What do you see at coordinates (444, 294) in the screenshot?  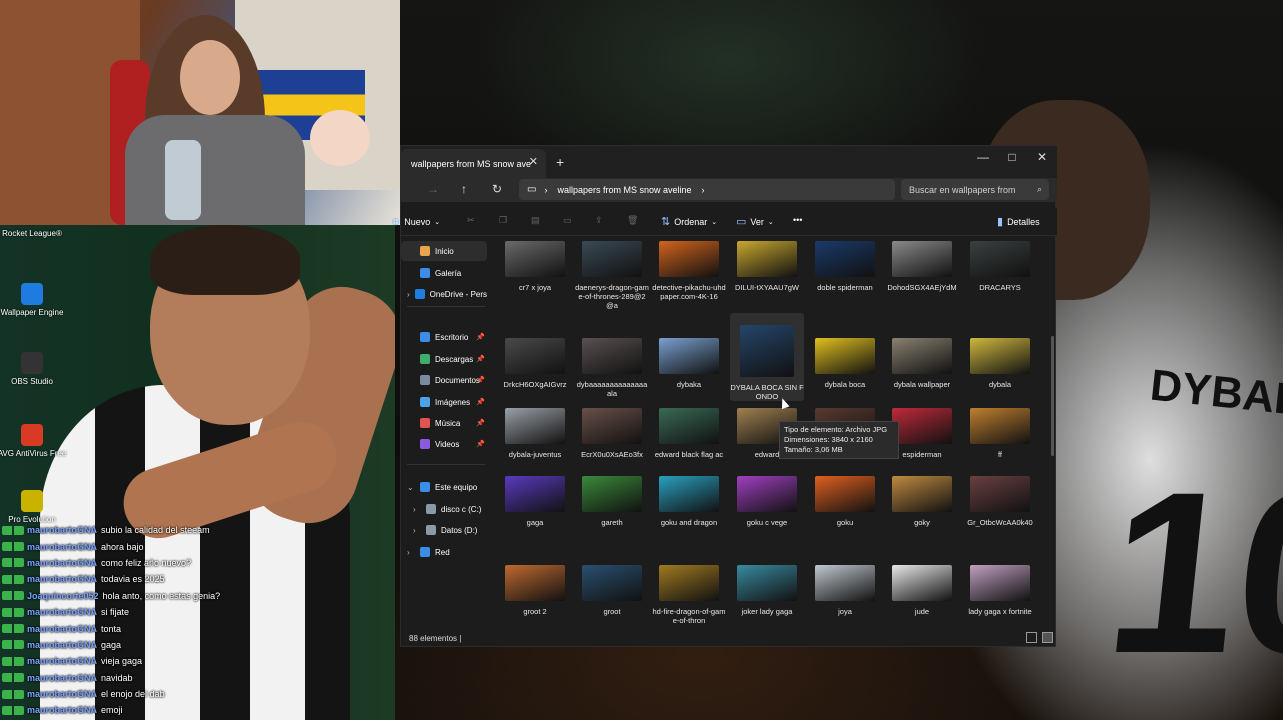 I see `sidebar-item: › OneDrive - Persona` at bounding box center [444, 294].